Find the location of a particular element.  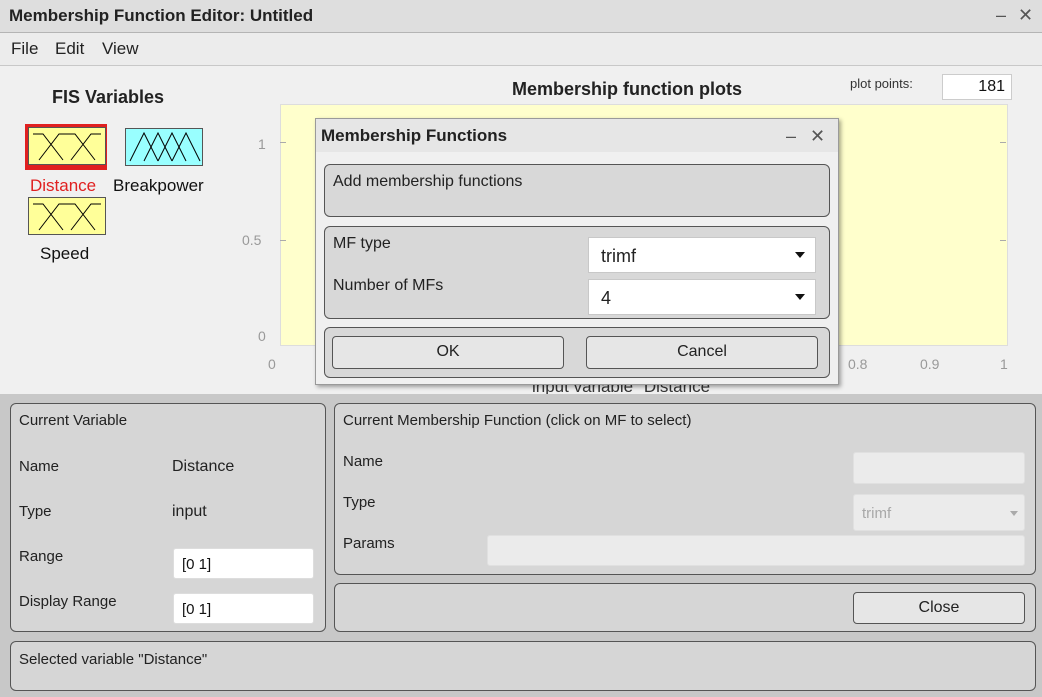

range-input: [0 1] is located at coordinates (243, 563).